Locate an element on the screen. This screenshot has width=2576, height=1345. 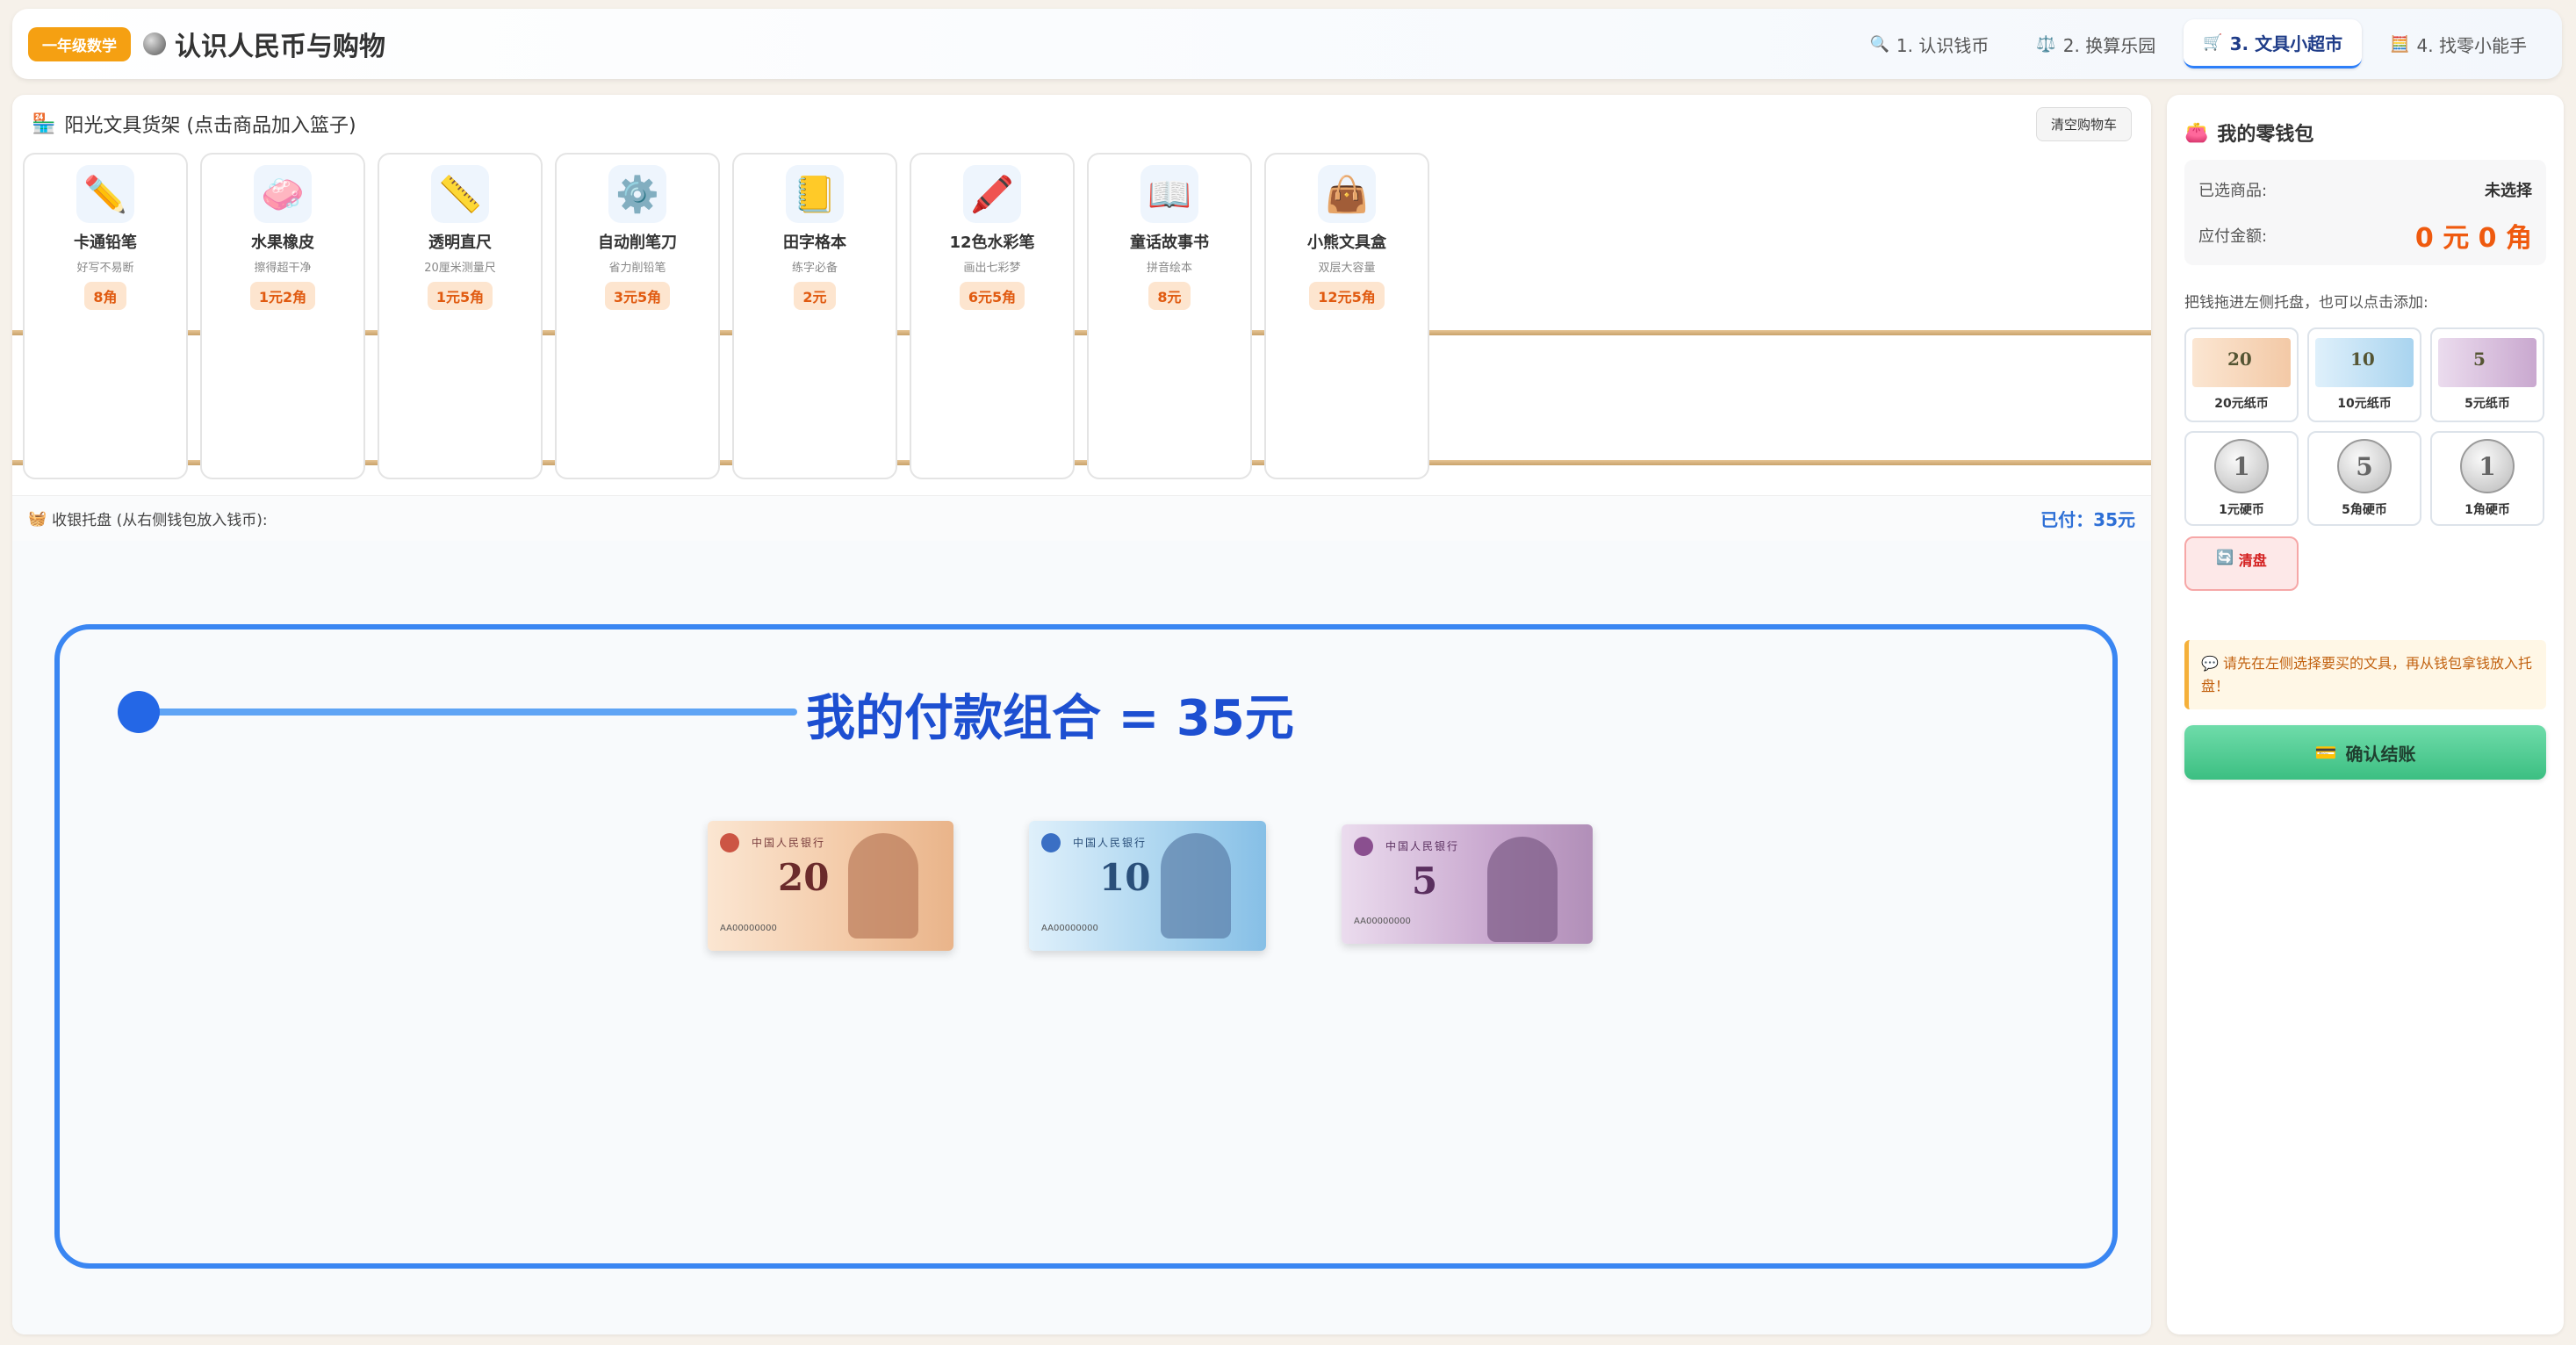
product-price: 6元5角 is located at coordinates (992, 296).